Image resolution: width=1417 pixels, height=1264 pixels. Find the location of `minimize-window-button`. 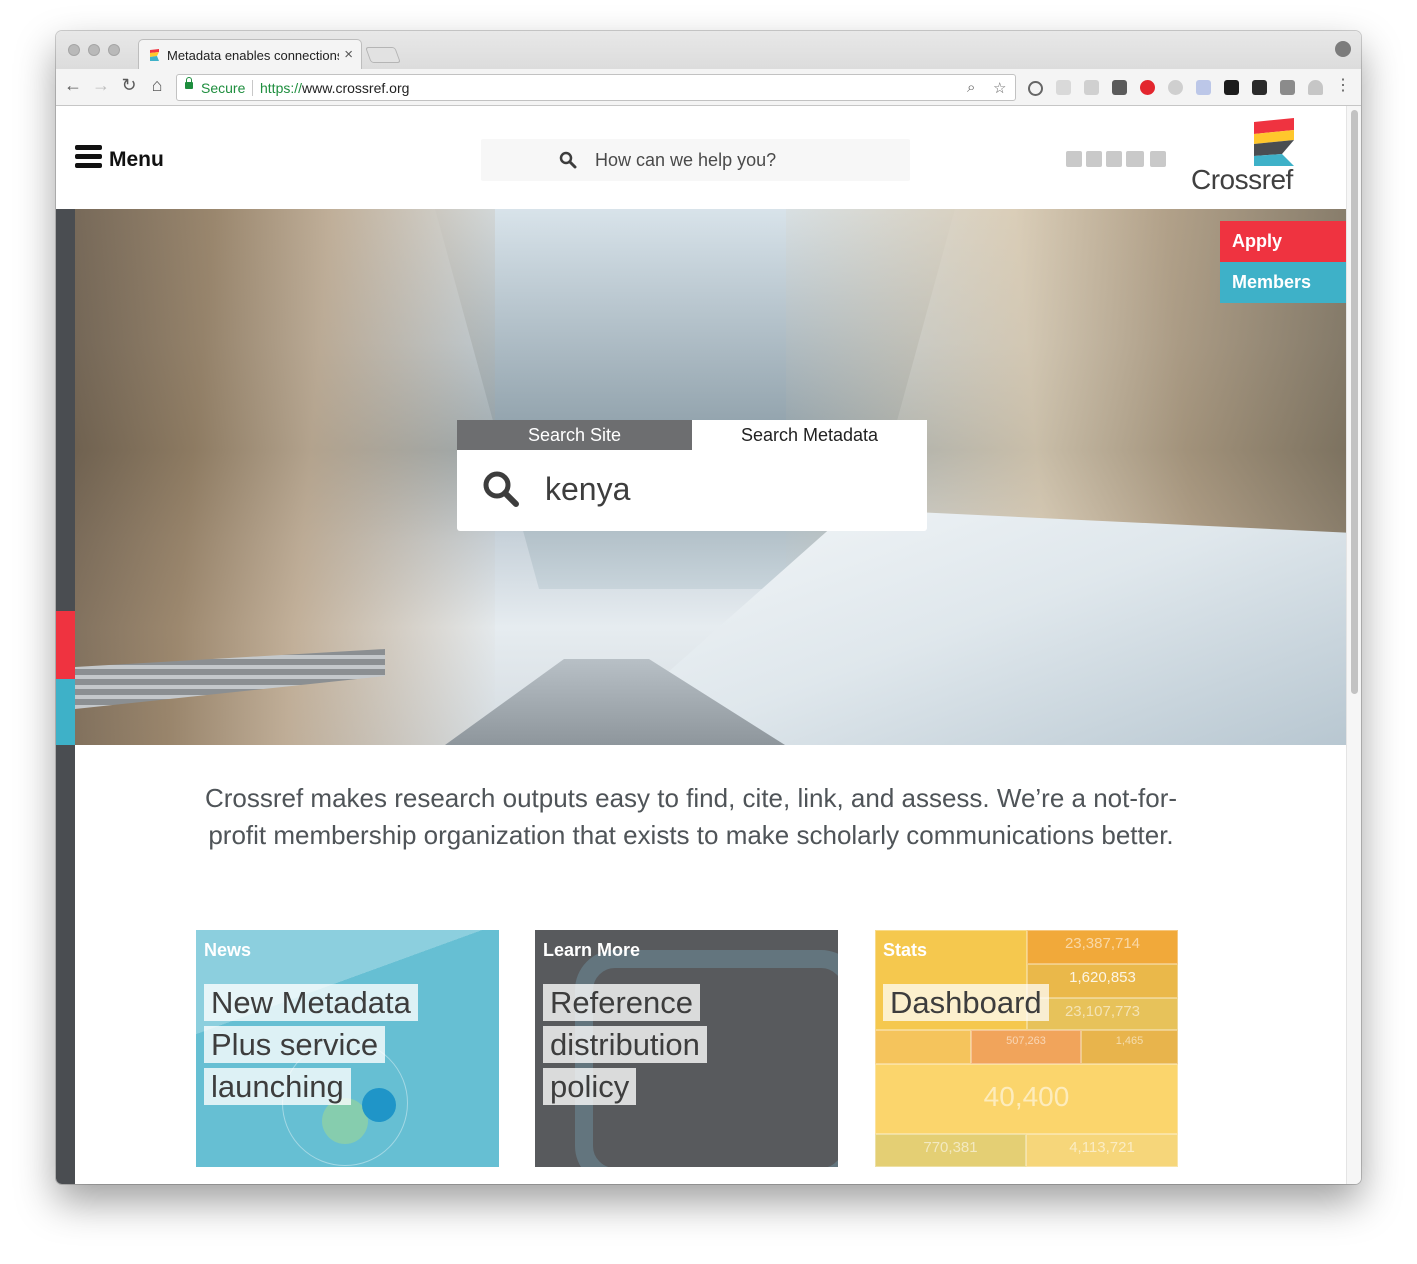

minimize-window-button is located at coordinates (94, 50).